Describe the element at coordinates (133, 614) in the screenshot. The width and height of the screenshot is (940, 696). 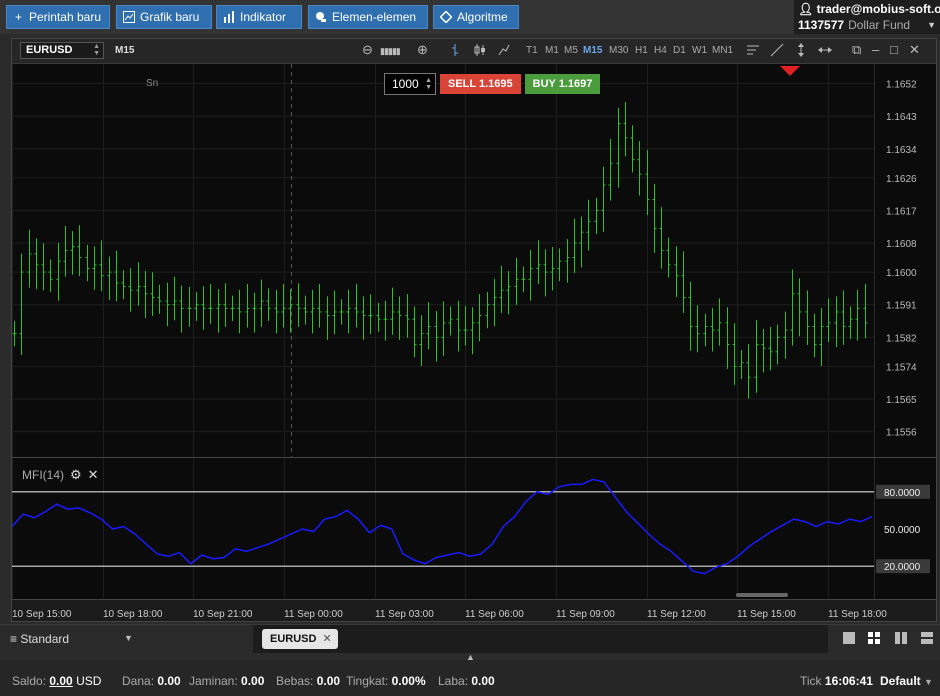
I see `time-tick-label: 10 Sep 18:00` at that location.